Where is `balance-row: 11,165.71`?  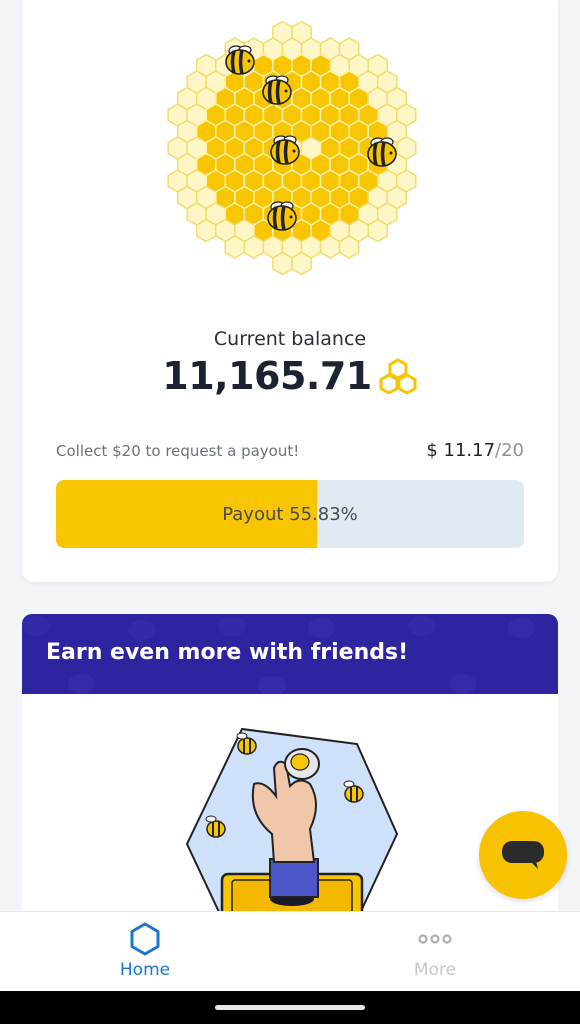 balance-row: 11,165.71 is located at coordinates (290, 376).